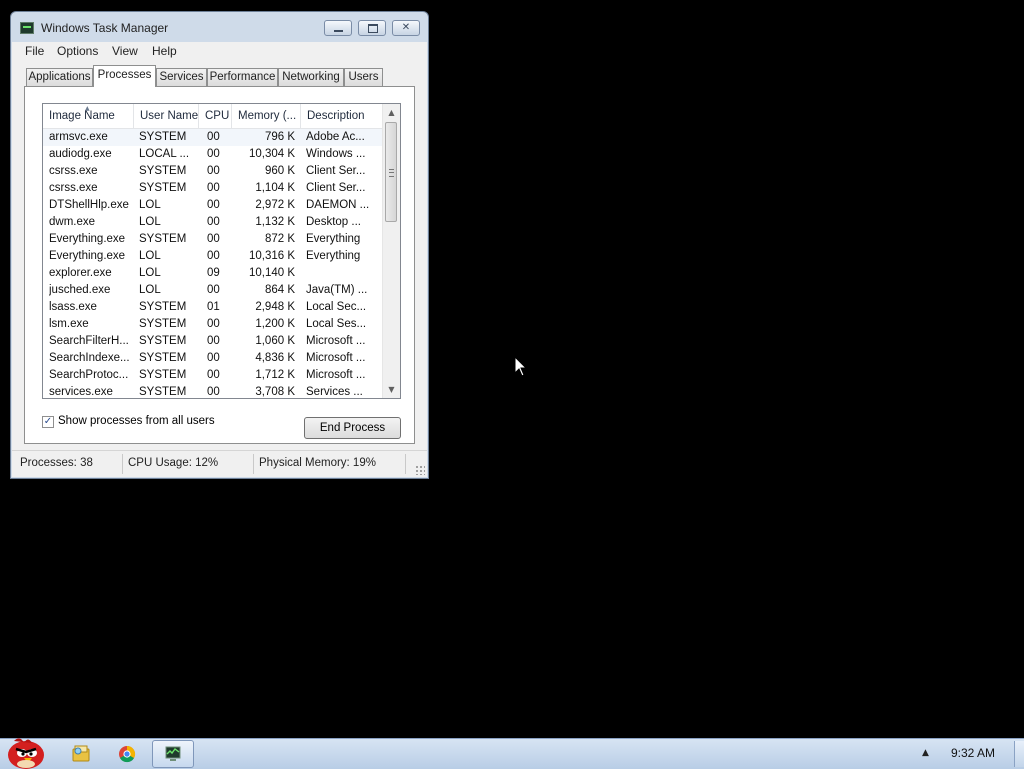 This screenshot has width=1024, height=769. Describe the element at coordinates (181, 77) in the screenshot. I see `tab-services: Services` at that location.